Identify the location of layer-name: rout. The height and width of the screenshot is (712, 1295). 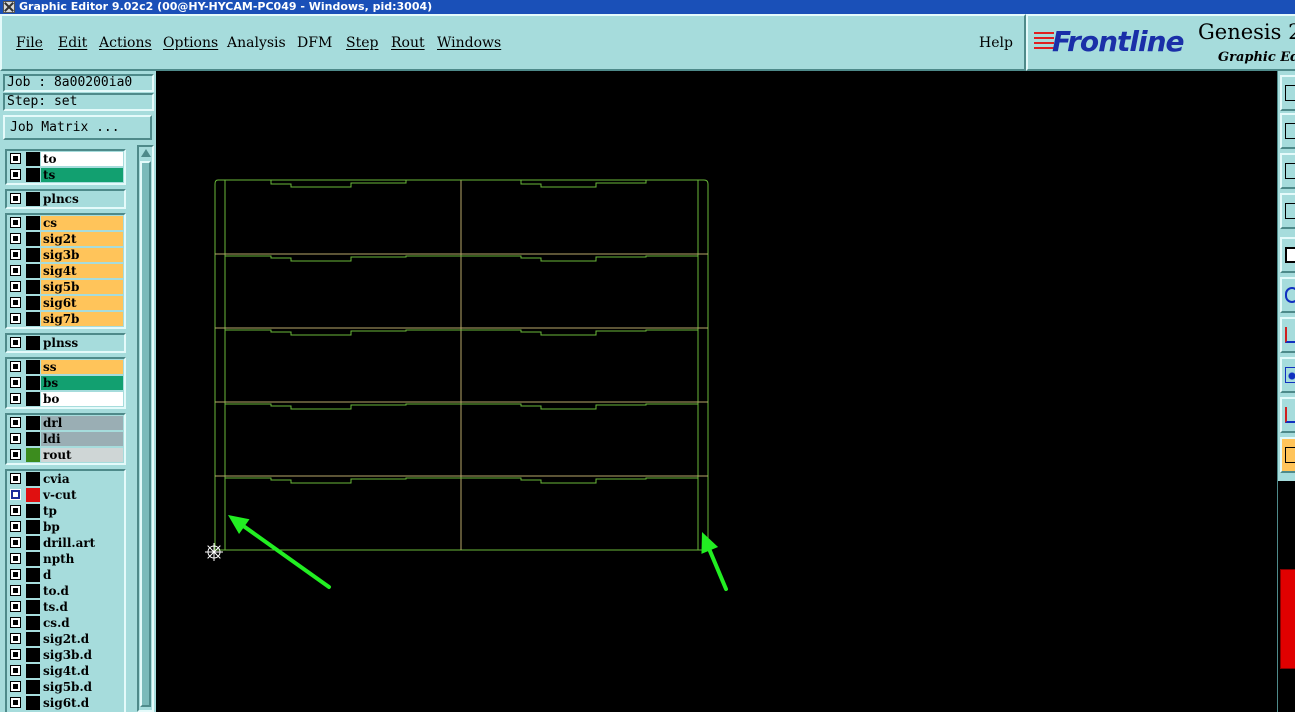
(82, 455).